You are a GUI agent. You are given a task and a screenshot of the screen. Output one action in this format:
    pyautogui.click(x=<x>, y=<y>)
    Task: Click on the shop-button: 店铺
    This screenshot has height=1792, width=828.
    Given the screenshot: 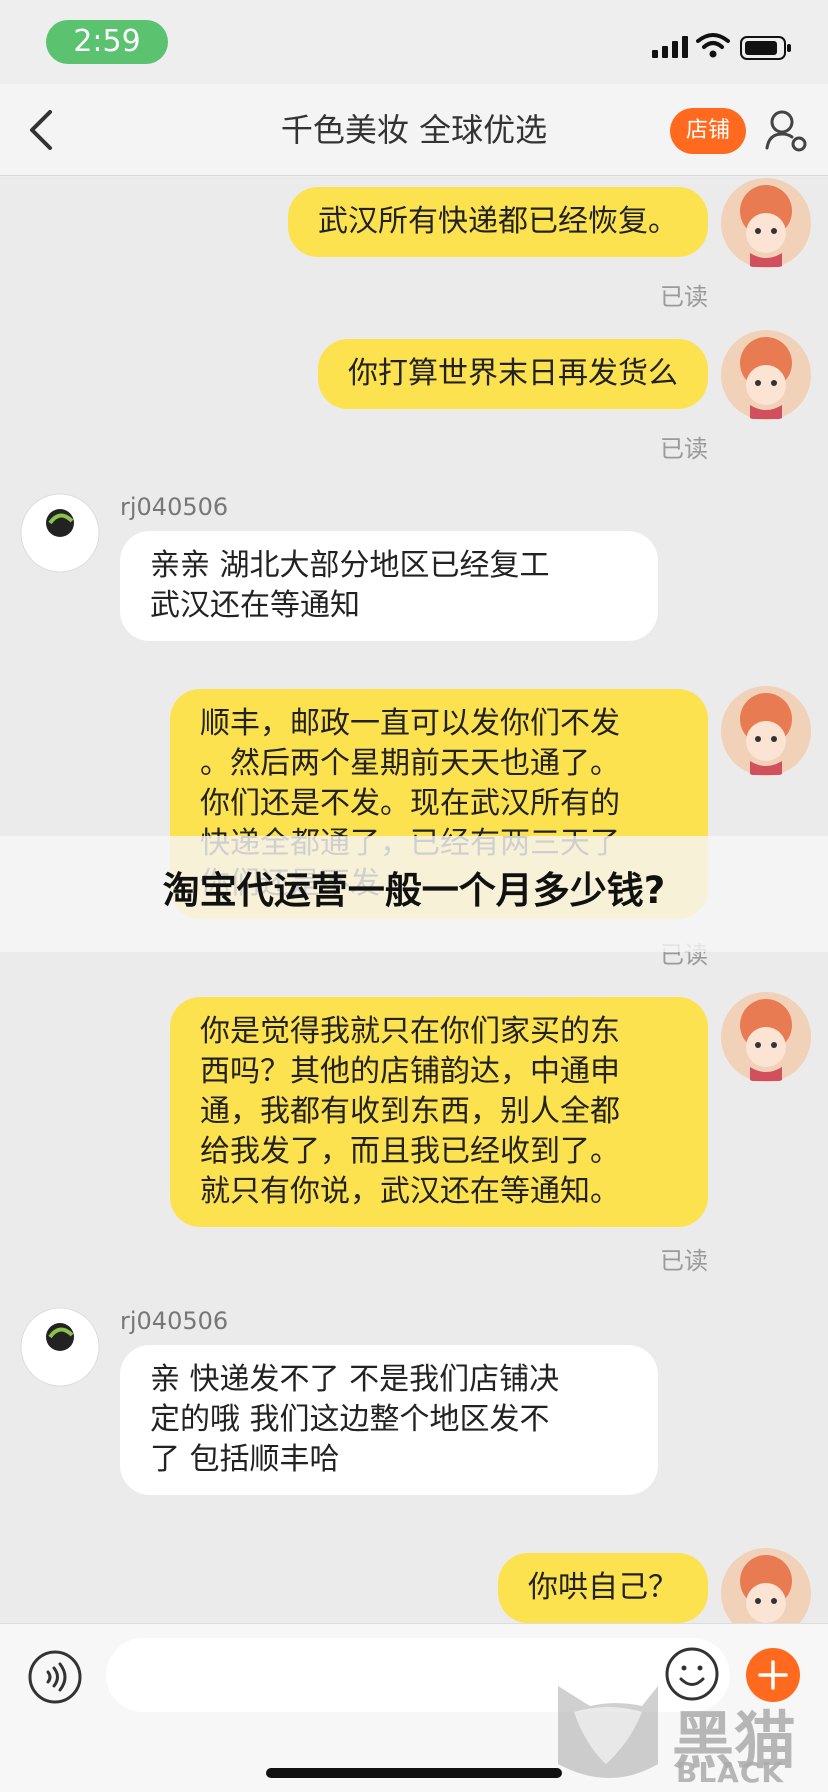 What is the action you would take?
    pyautogui.click(x=708, y=131)
    